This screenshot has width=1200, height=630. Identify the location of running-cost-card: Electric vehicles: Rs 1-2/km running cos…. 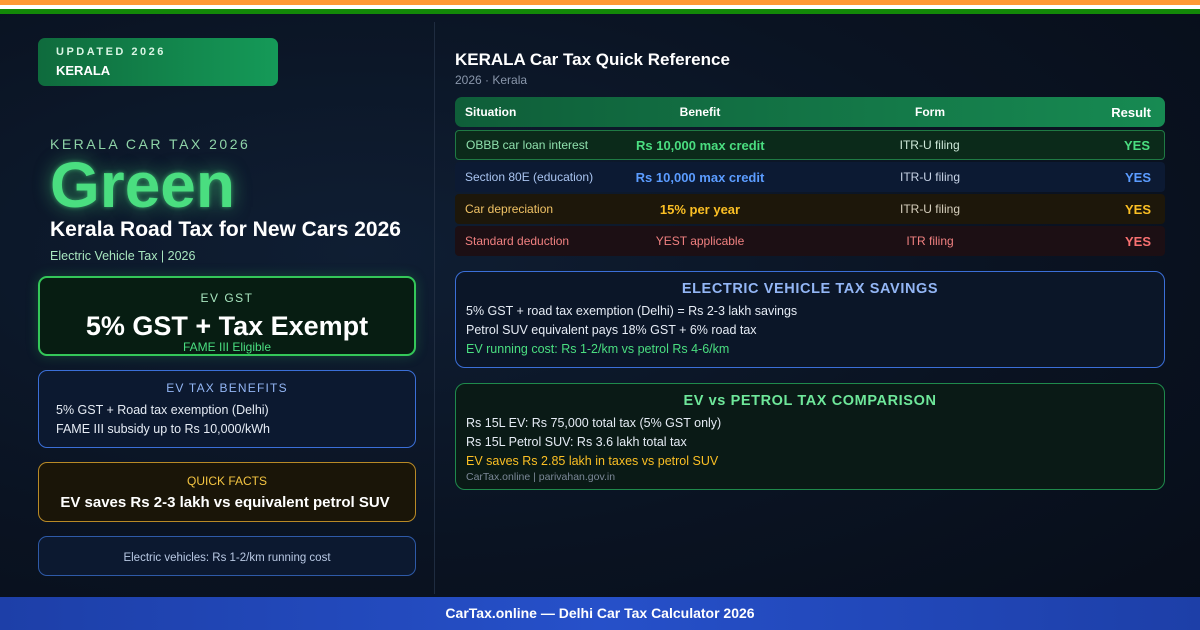
(227, 556).